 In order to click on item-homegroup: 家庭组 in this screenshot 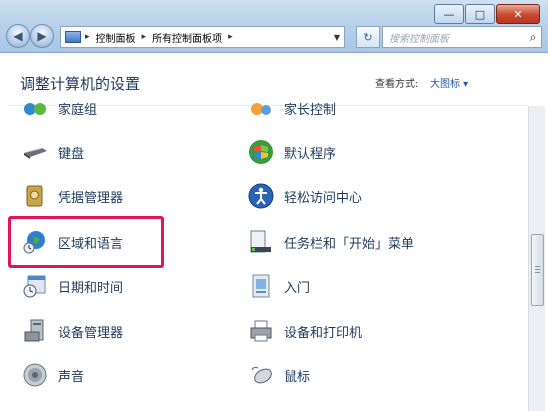, I will do `click(59, 108)`.